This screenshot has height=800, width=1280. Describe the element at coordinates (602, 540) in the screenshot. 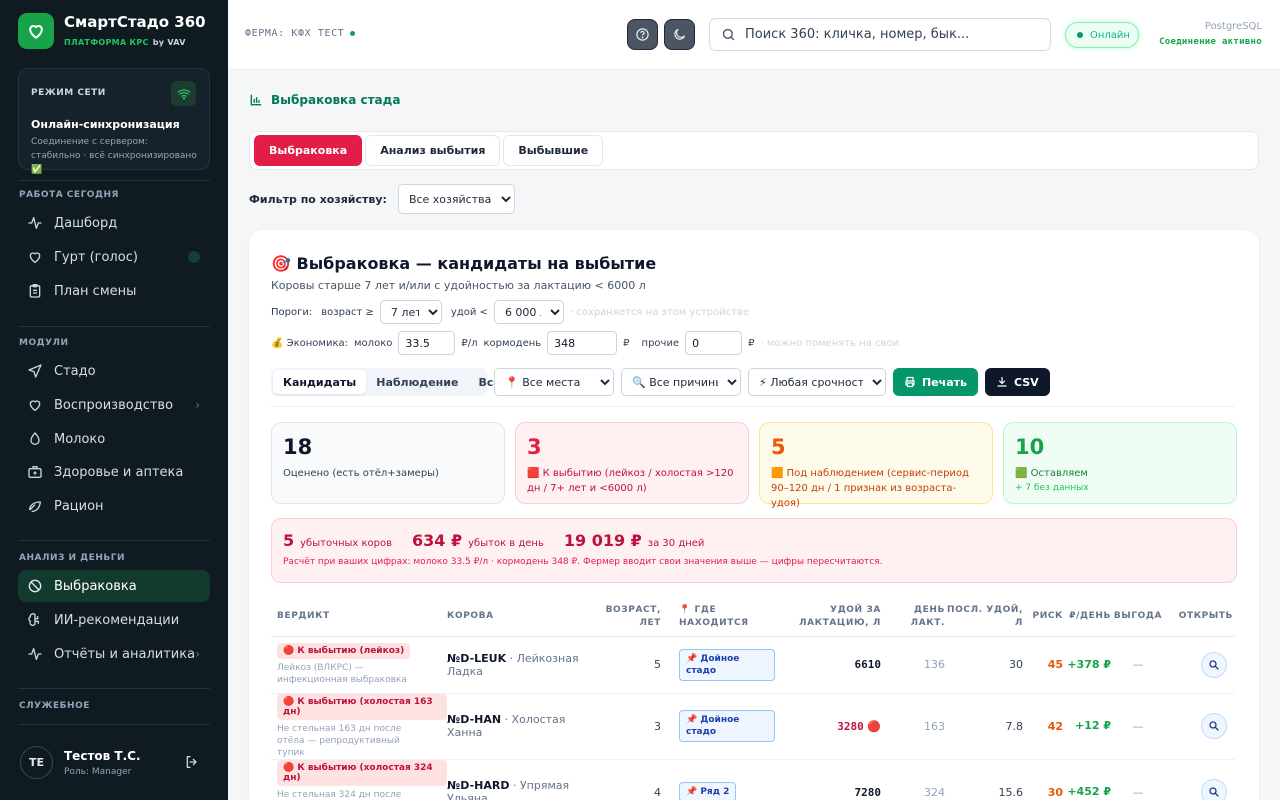

I see `loss-month: 19 019 ₽` at that location.